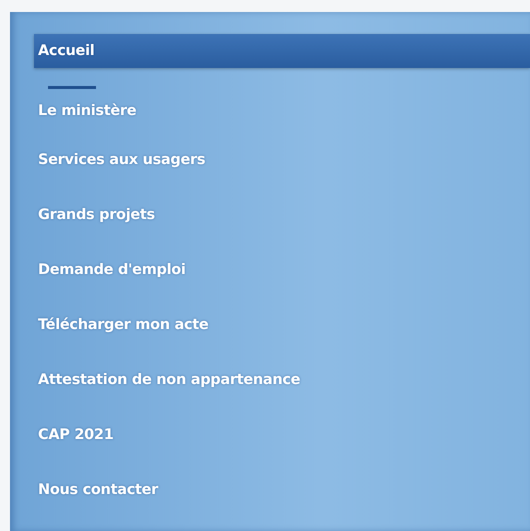 The height and width of the screenshot is (531, 530). Describe the element at coordinates (284, 490) in the screenshot. I see `menu-item: Nous contacter` at that location.